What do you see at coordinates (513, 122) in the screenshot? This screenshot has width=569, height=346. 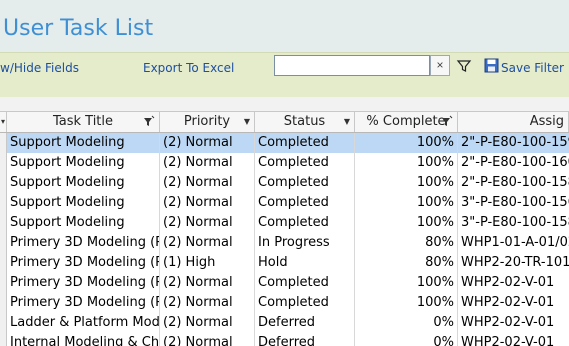 I see `column-header-assigned: Assig` at bounding box center [513, 122].